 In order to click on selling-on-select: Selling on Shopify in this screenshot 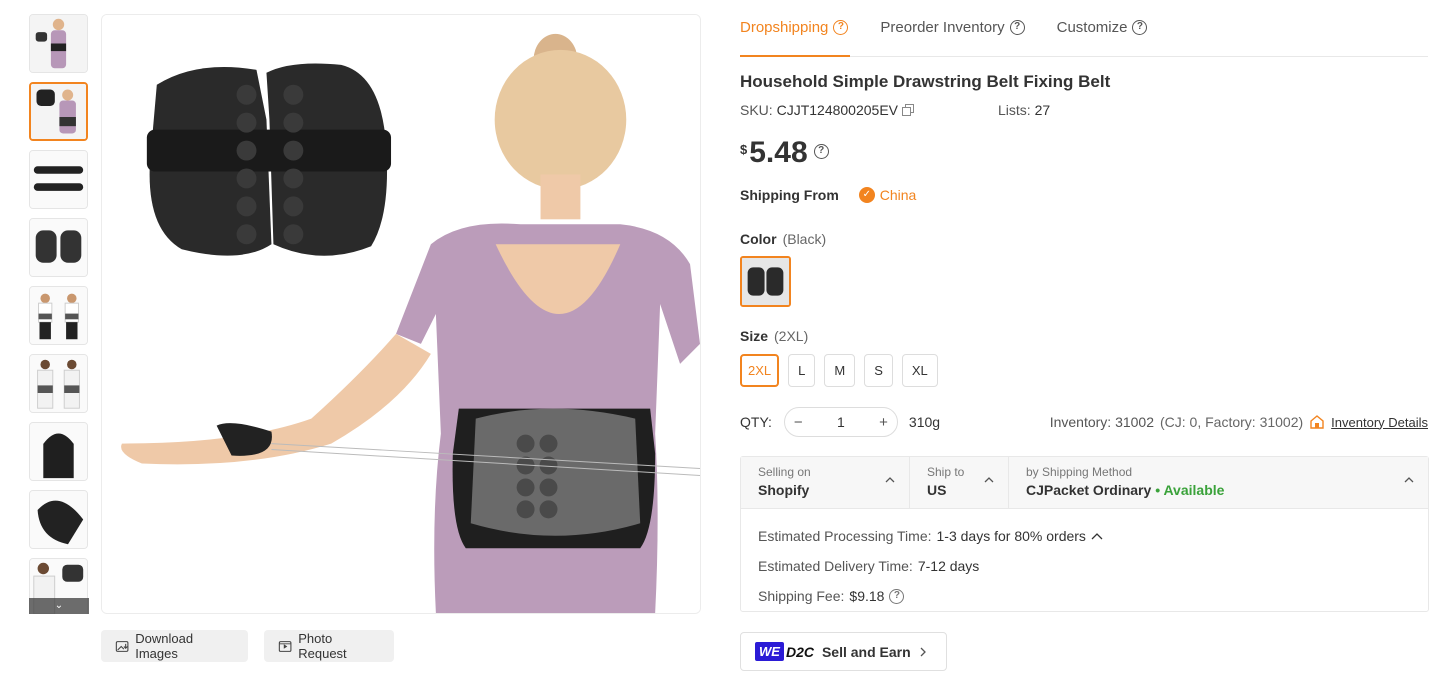, I will do `click(825, 482)`.